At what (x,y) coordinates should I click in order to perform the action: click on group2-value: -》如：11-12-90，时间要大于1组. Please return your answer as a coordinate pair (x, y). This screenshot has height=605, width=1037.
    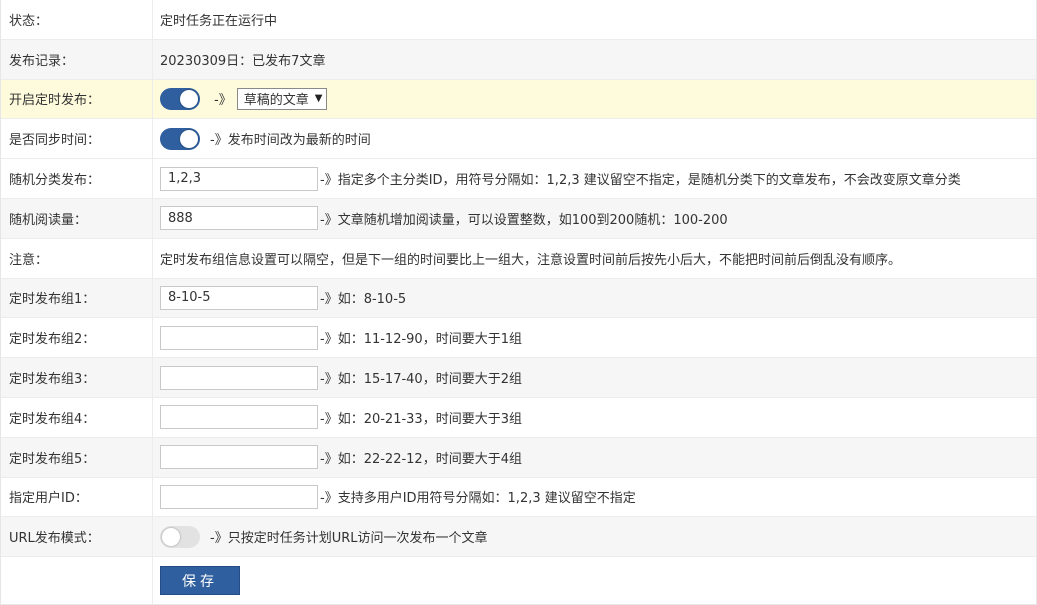
    Looking at the image, I should click on (594, 337).